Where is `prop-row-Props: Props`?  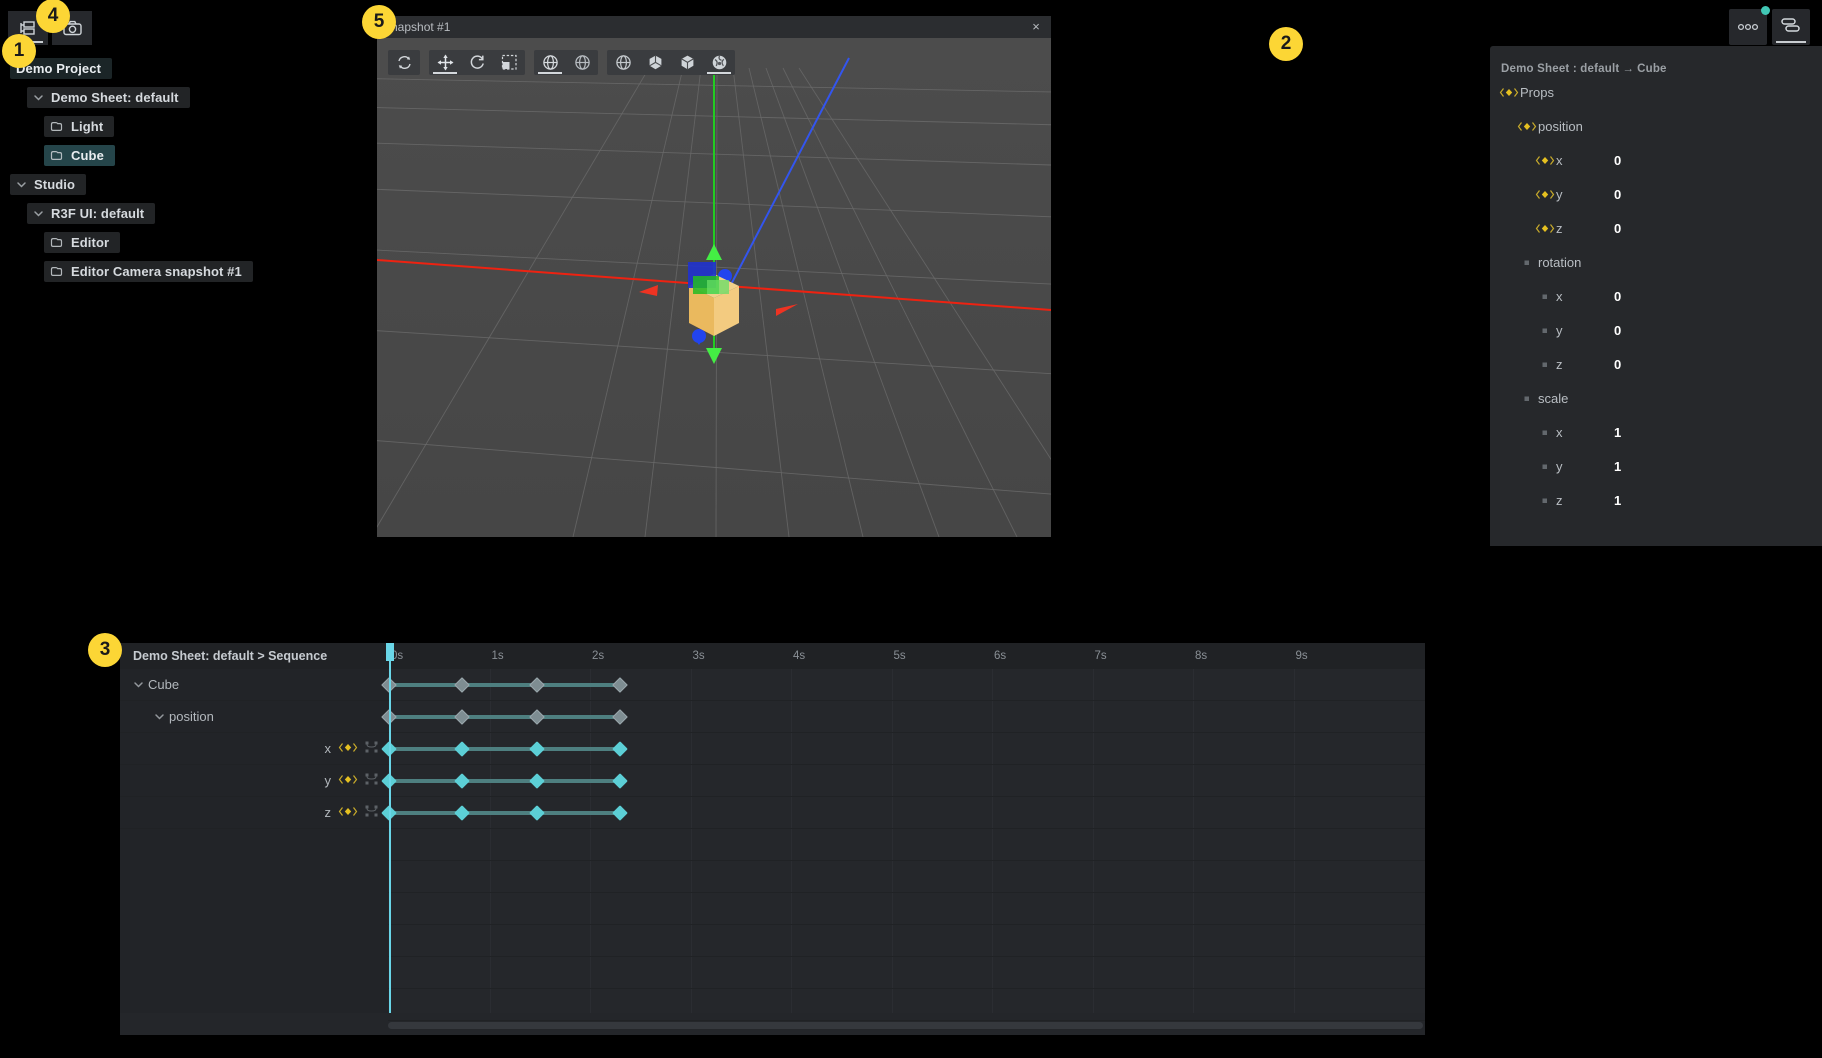 prop-row-Props: Props is located at coordinates (1656, 92).